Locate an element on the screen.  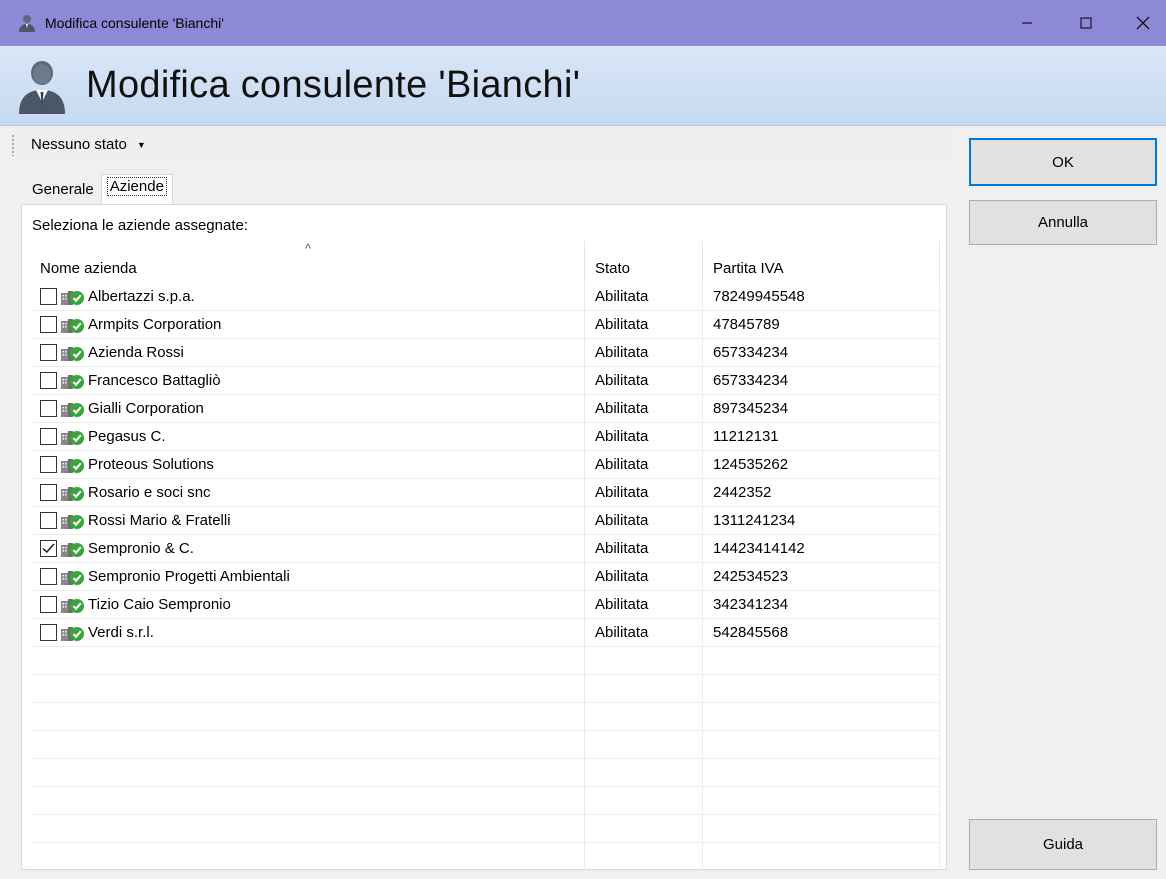
cell-partita-iva: 2442352 is located at coordinates (821, 492).